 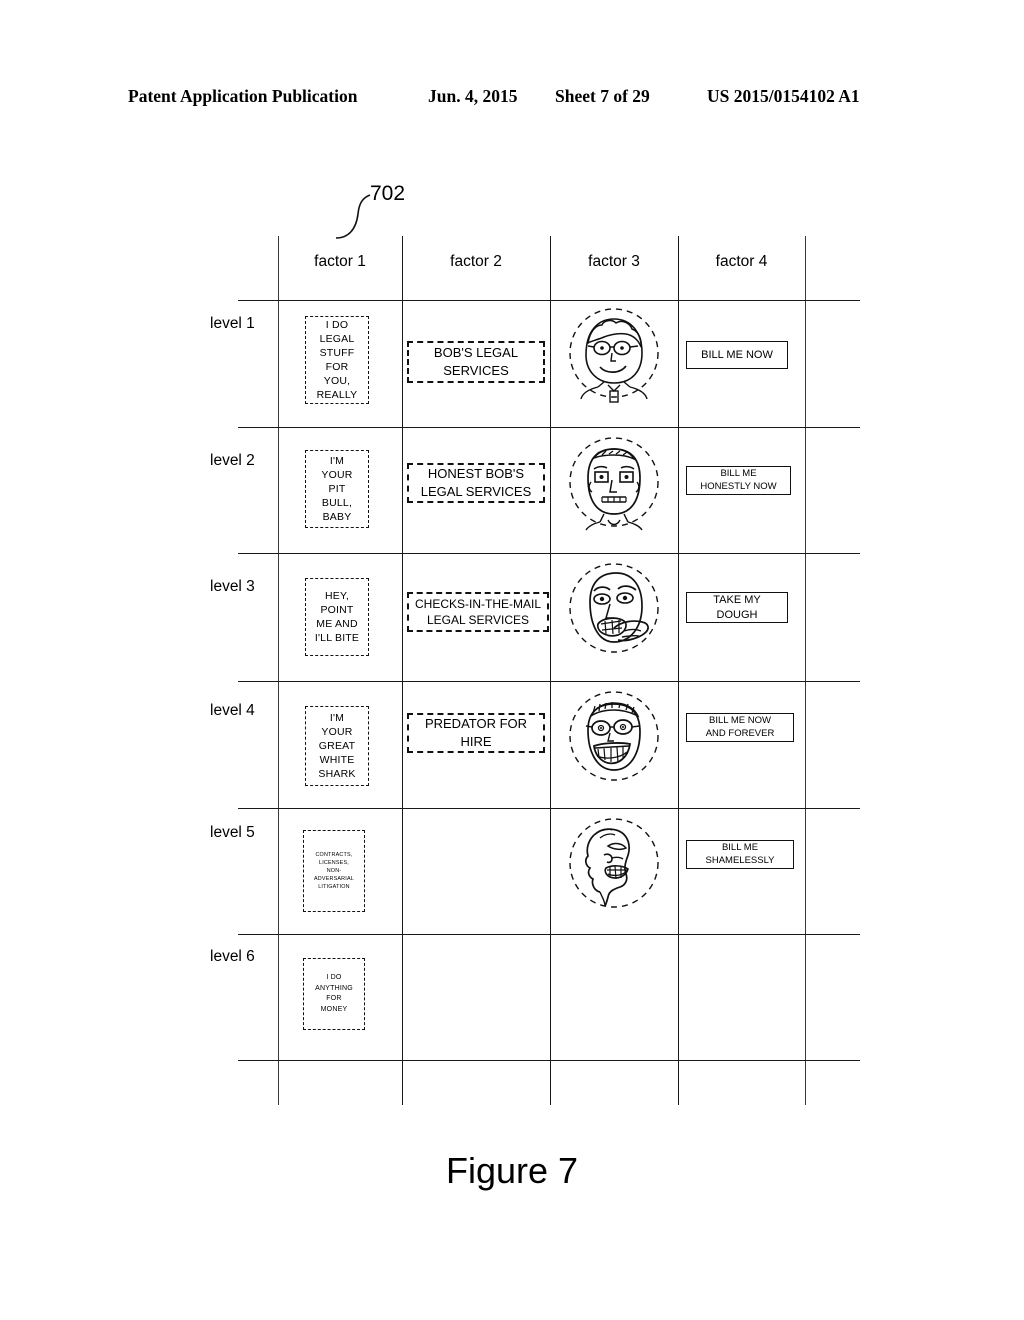 I want to click on reference-numeral-702: 702, so click(x=388, y=193).